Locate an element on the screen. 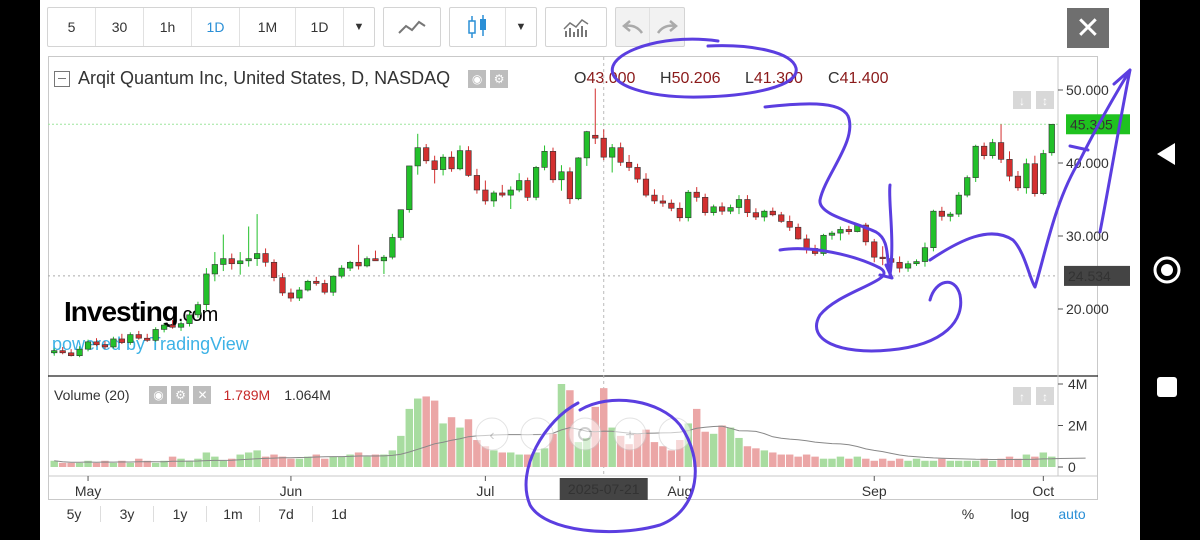 This screenshot has height=540, width=1200. back-nav-icon is located at coordinates (1166, 154).